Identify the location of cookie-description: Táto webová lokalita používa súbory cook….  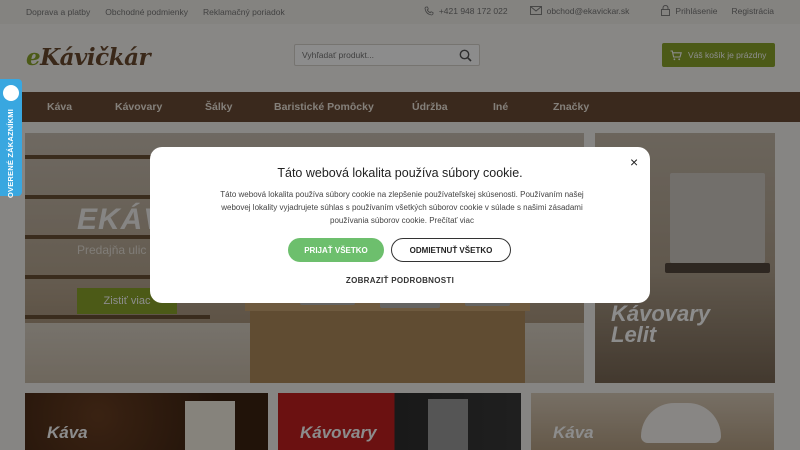
(402, 207).